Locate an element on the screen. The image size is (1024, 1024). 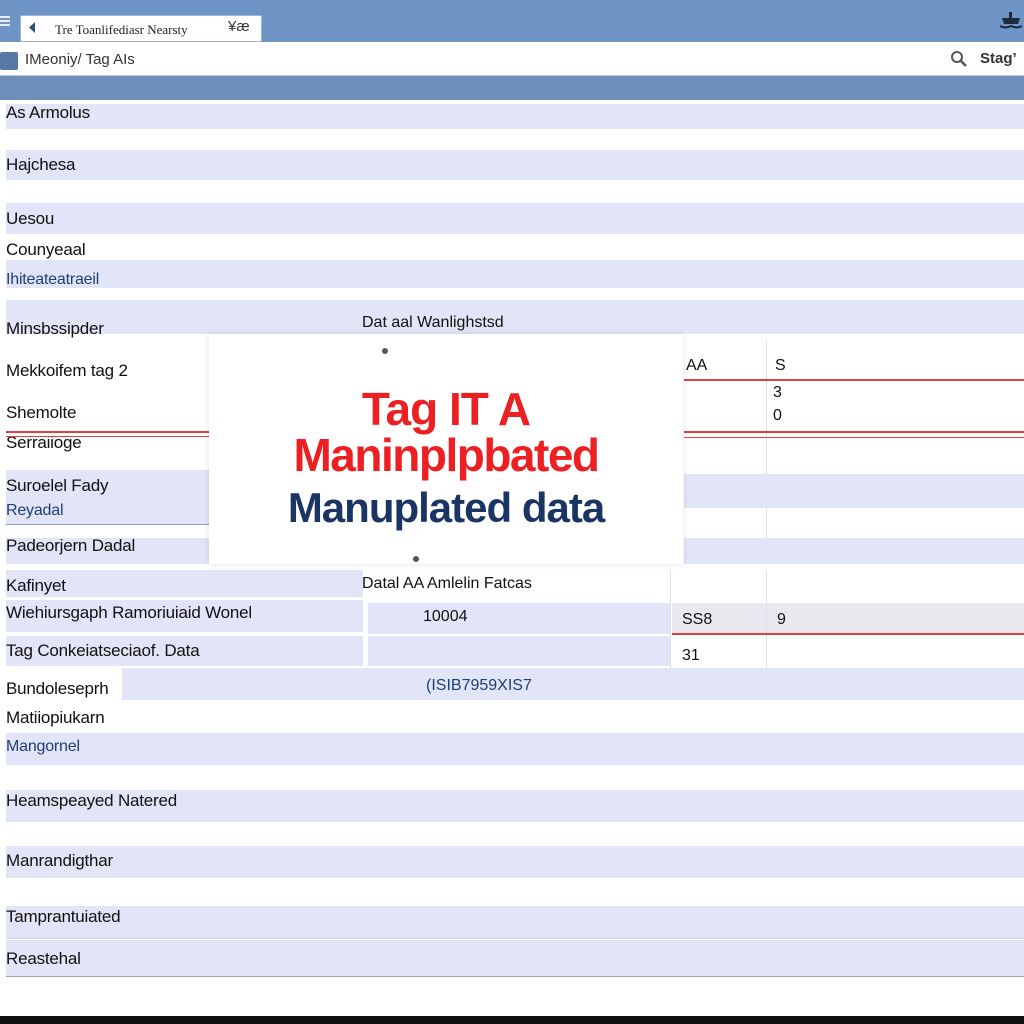
back-arrow-icon is located at coordinates (33, 27).